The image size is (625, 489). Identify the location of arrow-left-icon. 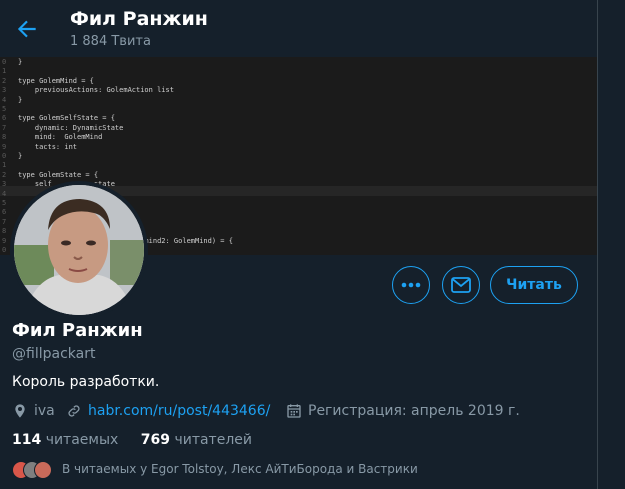
(26, 29).